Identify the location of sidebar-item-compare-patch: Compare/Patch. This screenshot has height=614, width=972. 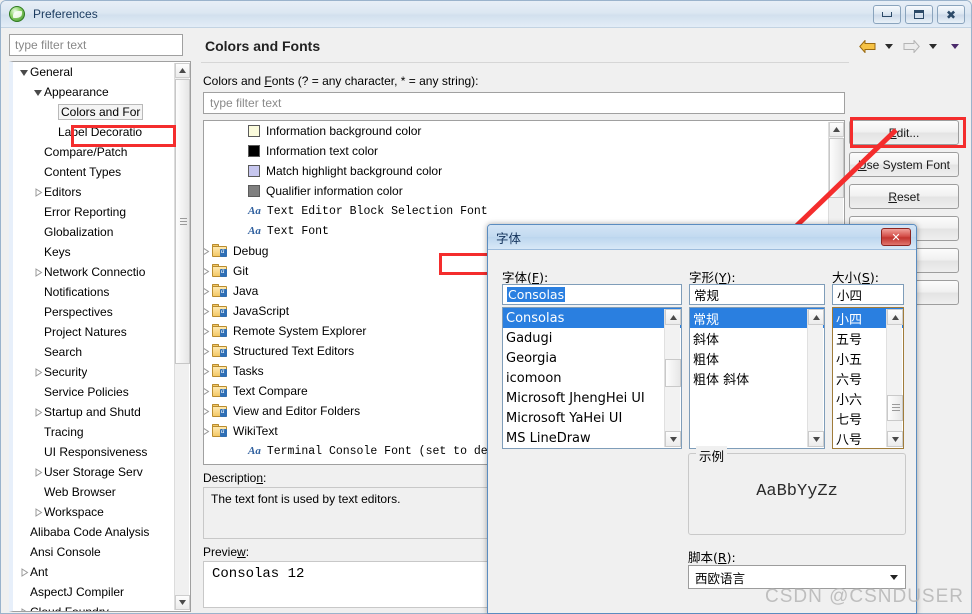
(101, 152).